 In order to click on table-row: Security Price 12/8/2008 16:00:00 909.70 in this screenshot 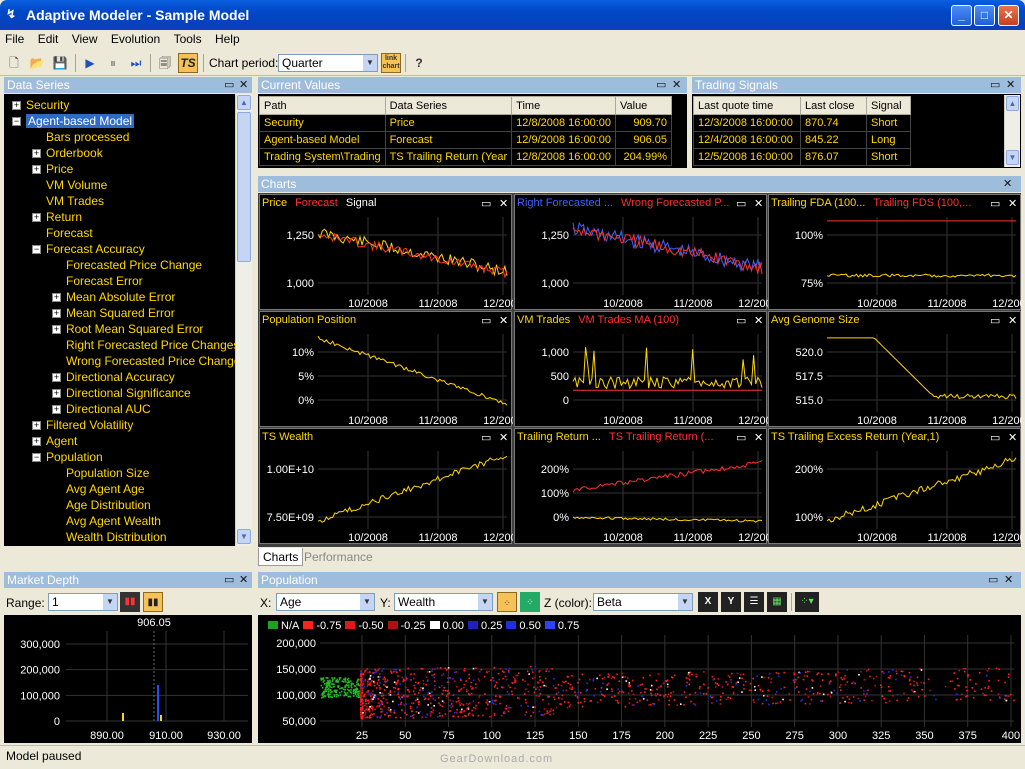, I will do `click(465, 123)`.